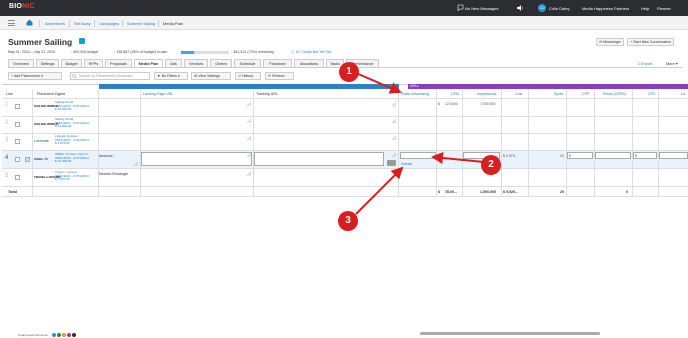  What do you see at coordinates (491, 165) in the screenshot?
I see `callout-2: 2` at bounding box center [491, 165].